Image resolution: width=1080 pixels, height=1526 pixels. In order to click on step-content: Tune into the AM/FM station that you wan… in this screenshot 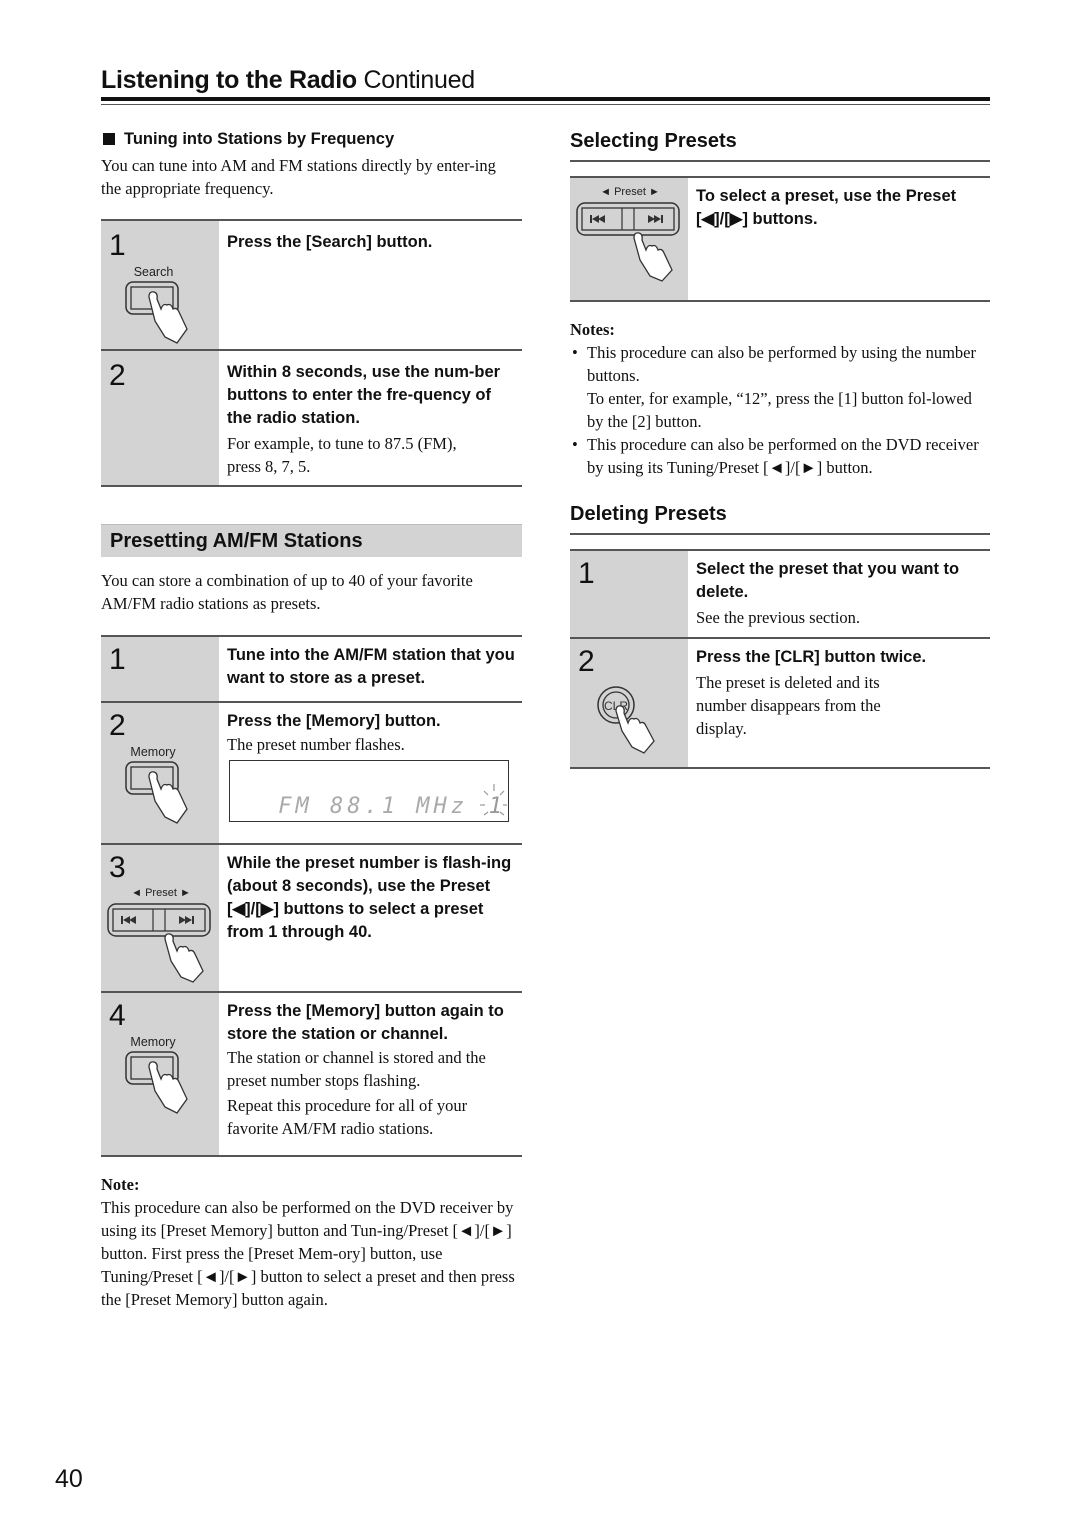, I will do `click(370, 669)`.